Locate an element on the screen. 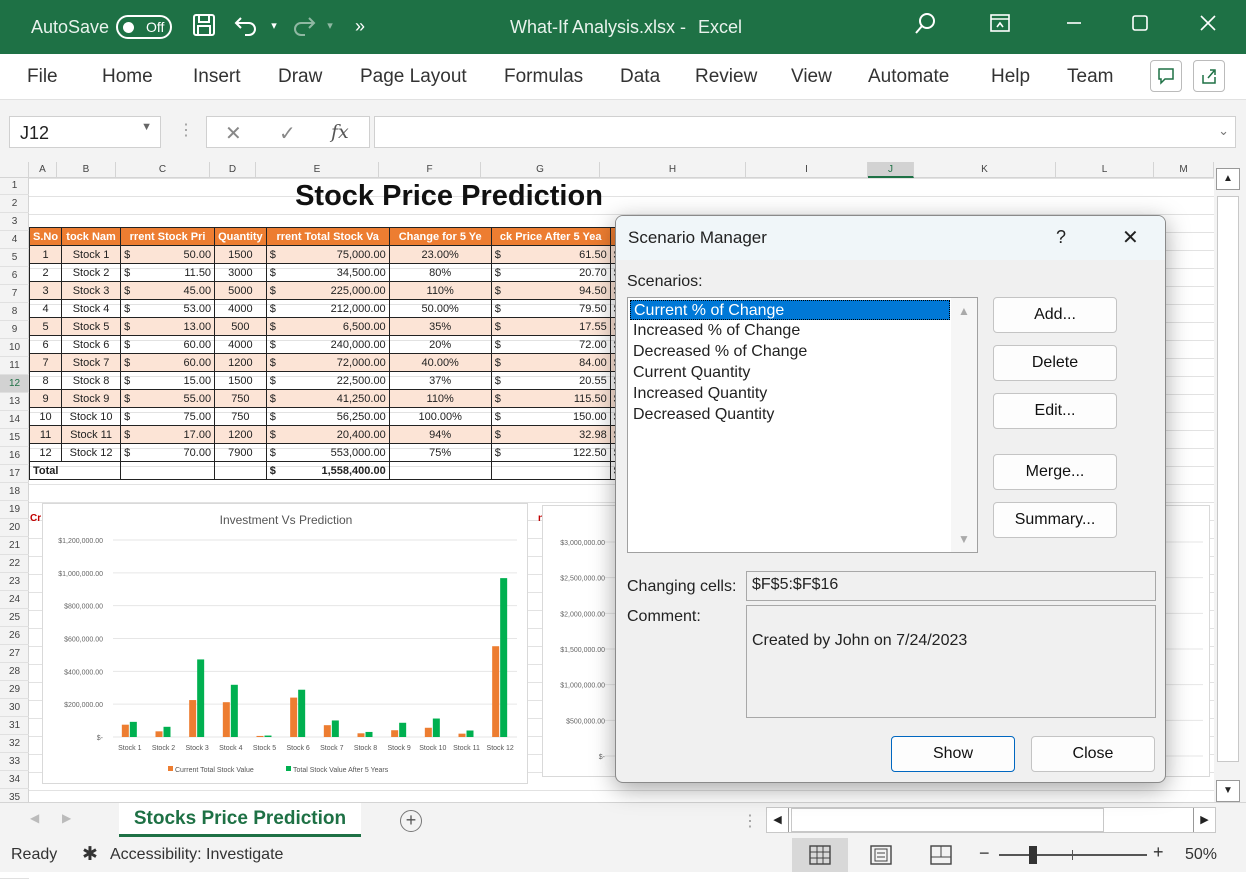 This screenshot has height=879, width=1246. table-cell: 94% is located at coordinates (440, 434).